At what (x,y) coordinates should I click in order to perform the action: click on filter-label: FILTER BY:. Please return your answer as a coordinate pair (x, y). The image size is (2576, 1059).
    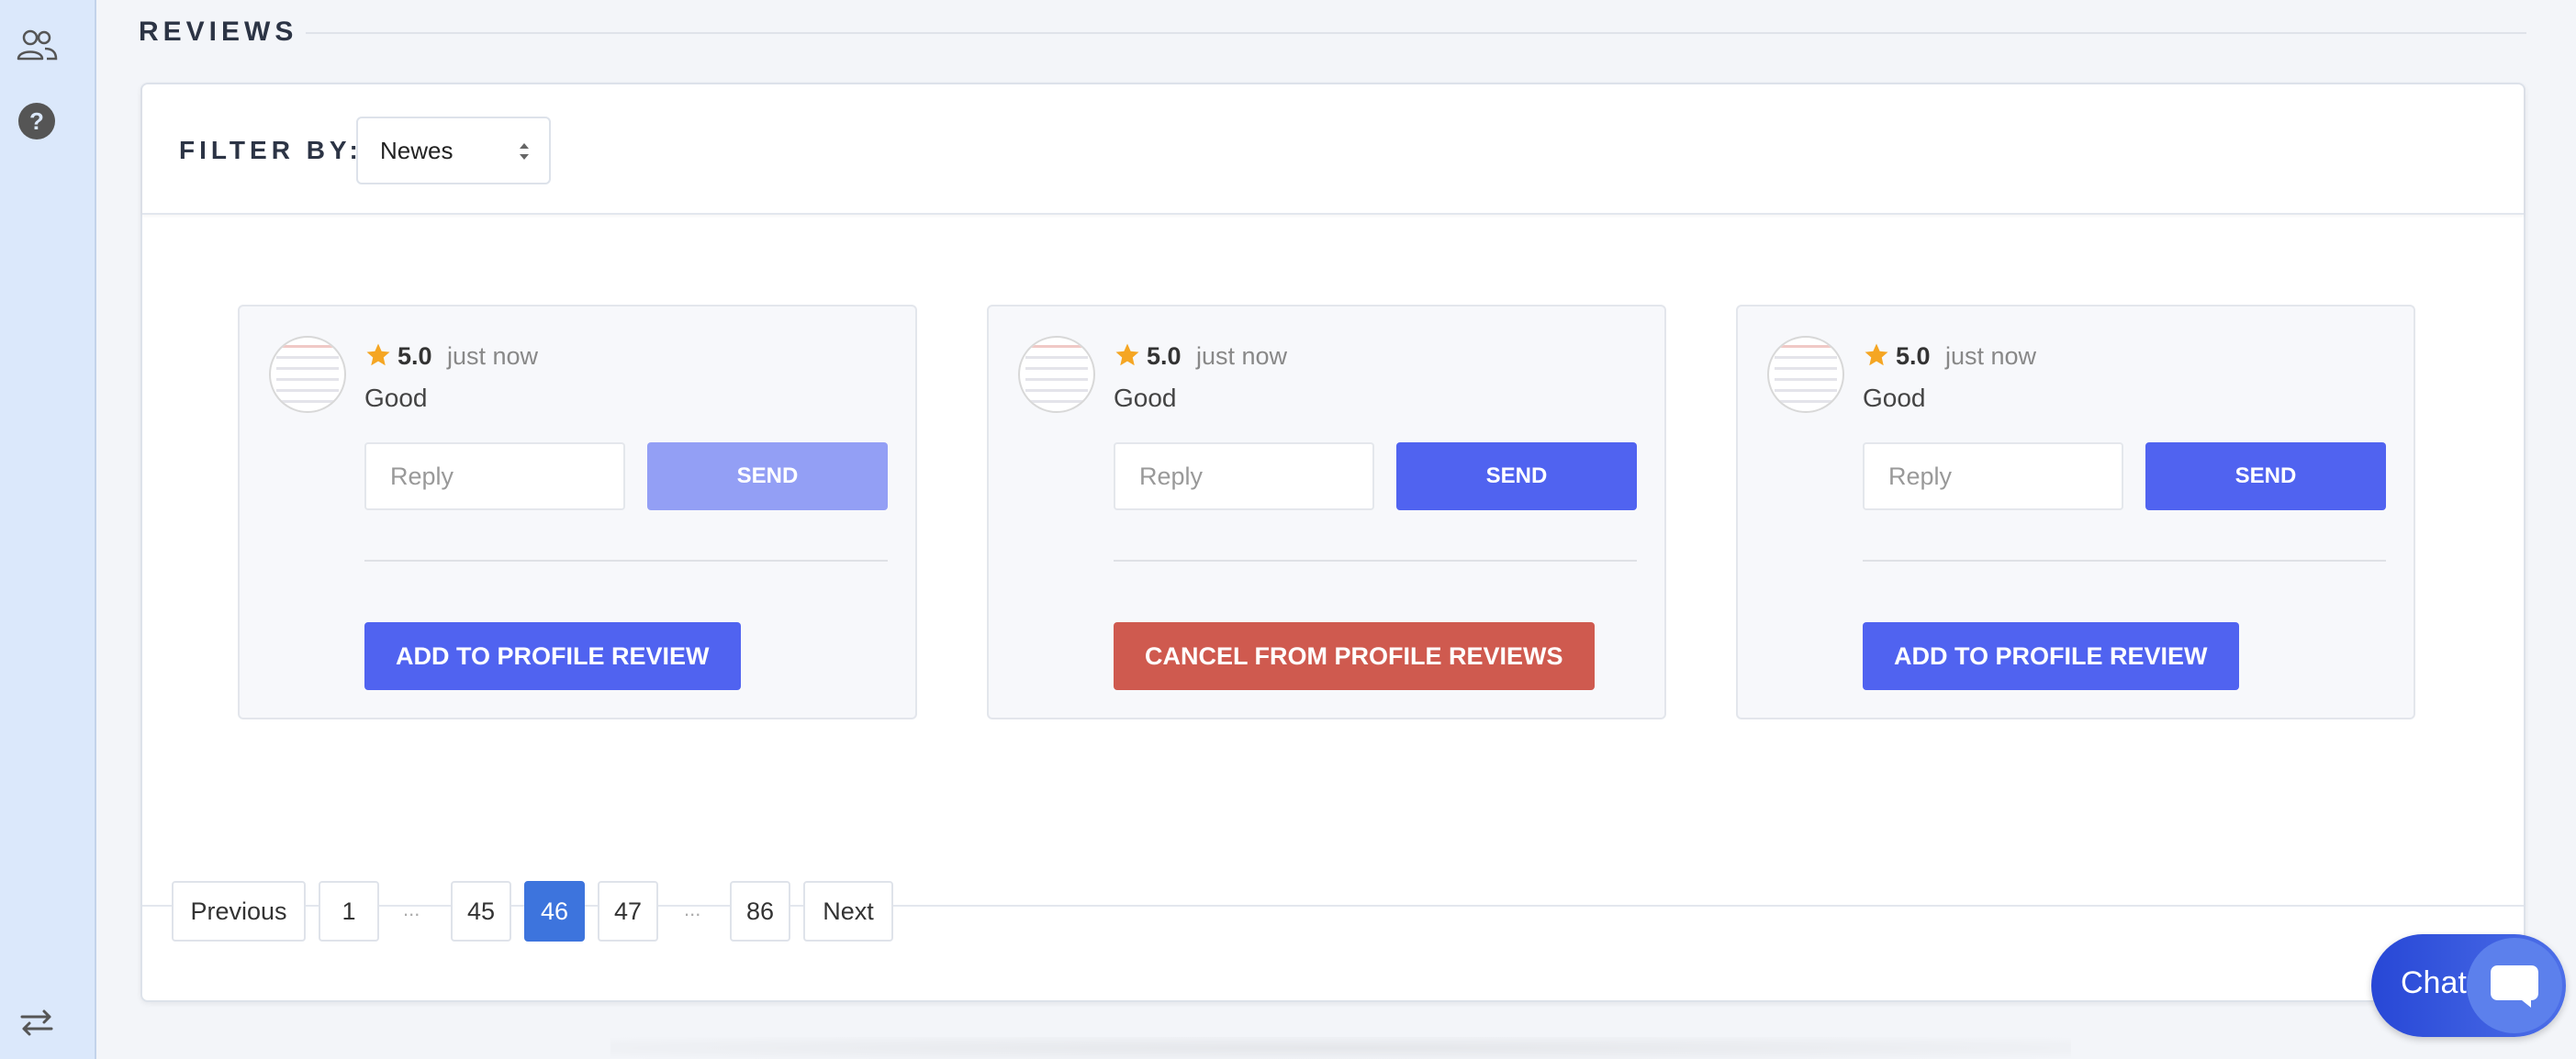
    Looking at the image, I should click on (271, 150).